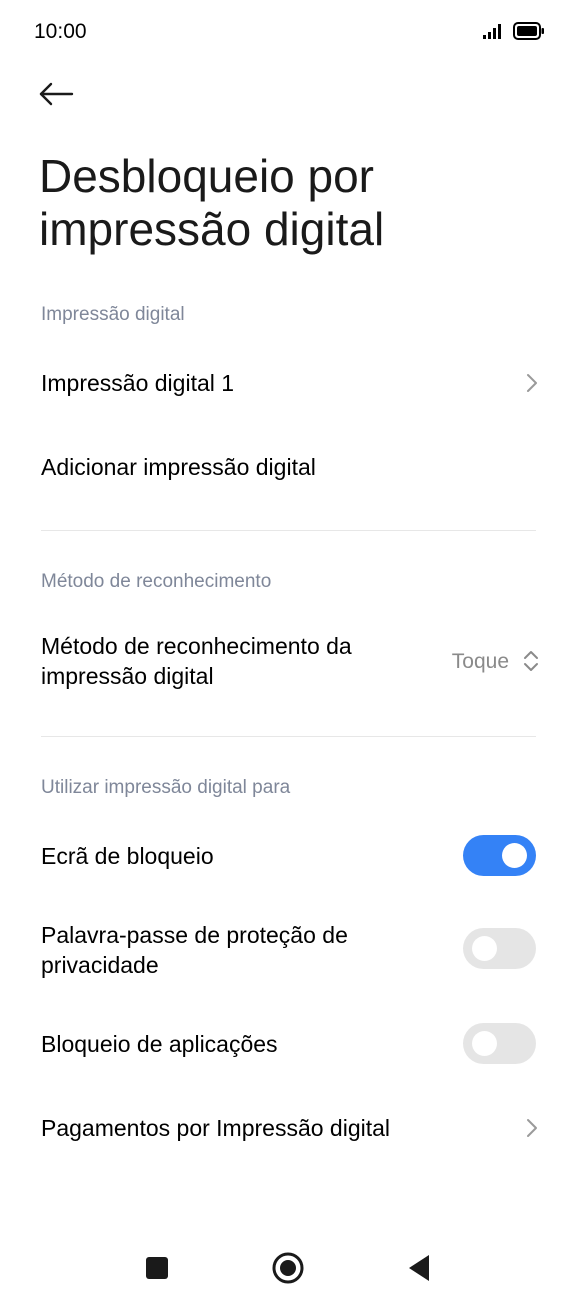 This screenshot has width=577, height=1316. Describe the element at coordinates (216, 1128) in the screenshot. I see `fingerprint-payments-label: Pagamentos por Impressão digital` at that location.